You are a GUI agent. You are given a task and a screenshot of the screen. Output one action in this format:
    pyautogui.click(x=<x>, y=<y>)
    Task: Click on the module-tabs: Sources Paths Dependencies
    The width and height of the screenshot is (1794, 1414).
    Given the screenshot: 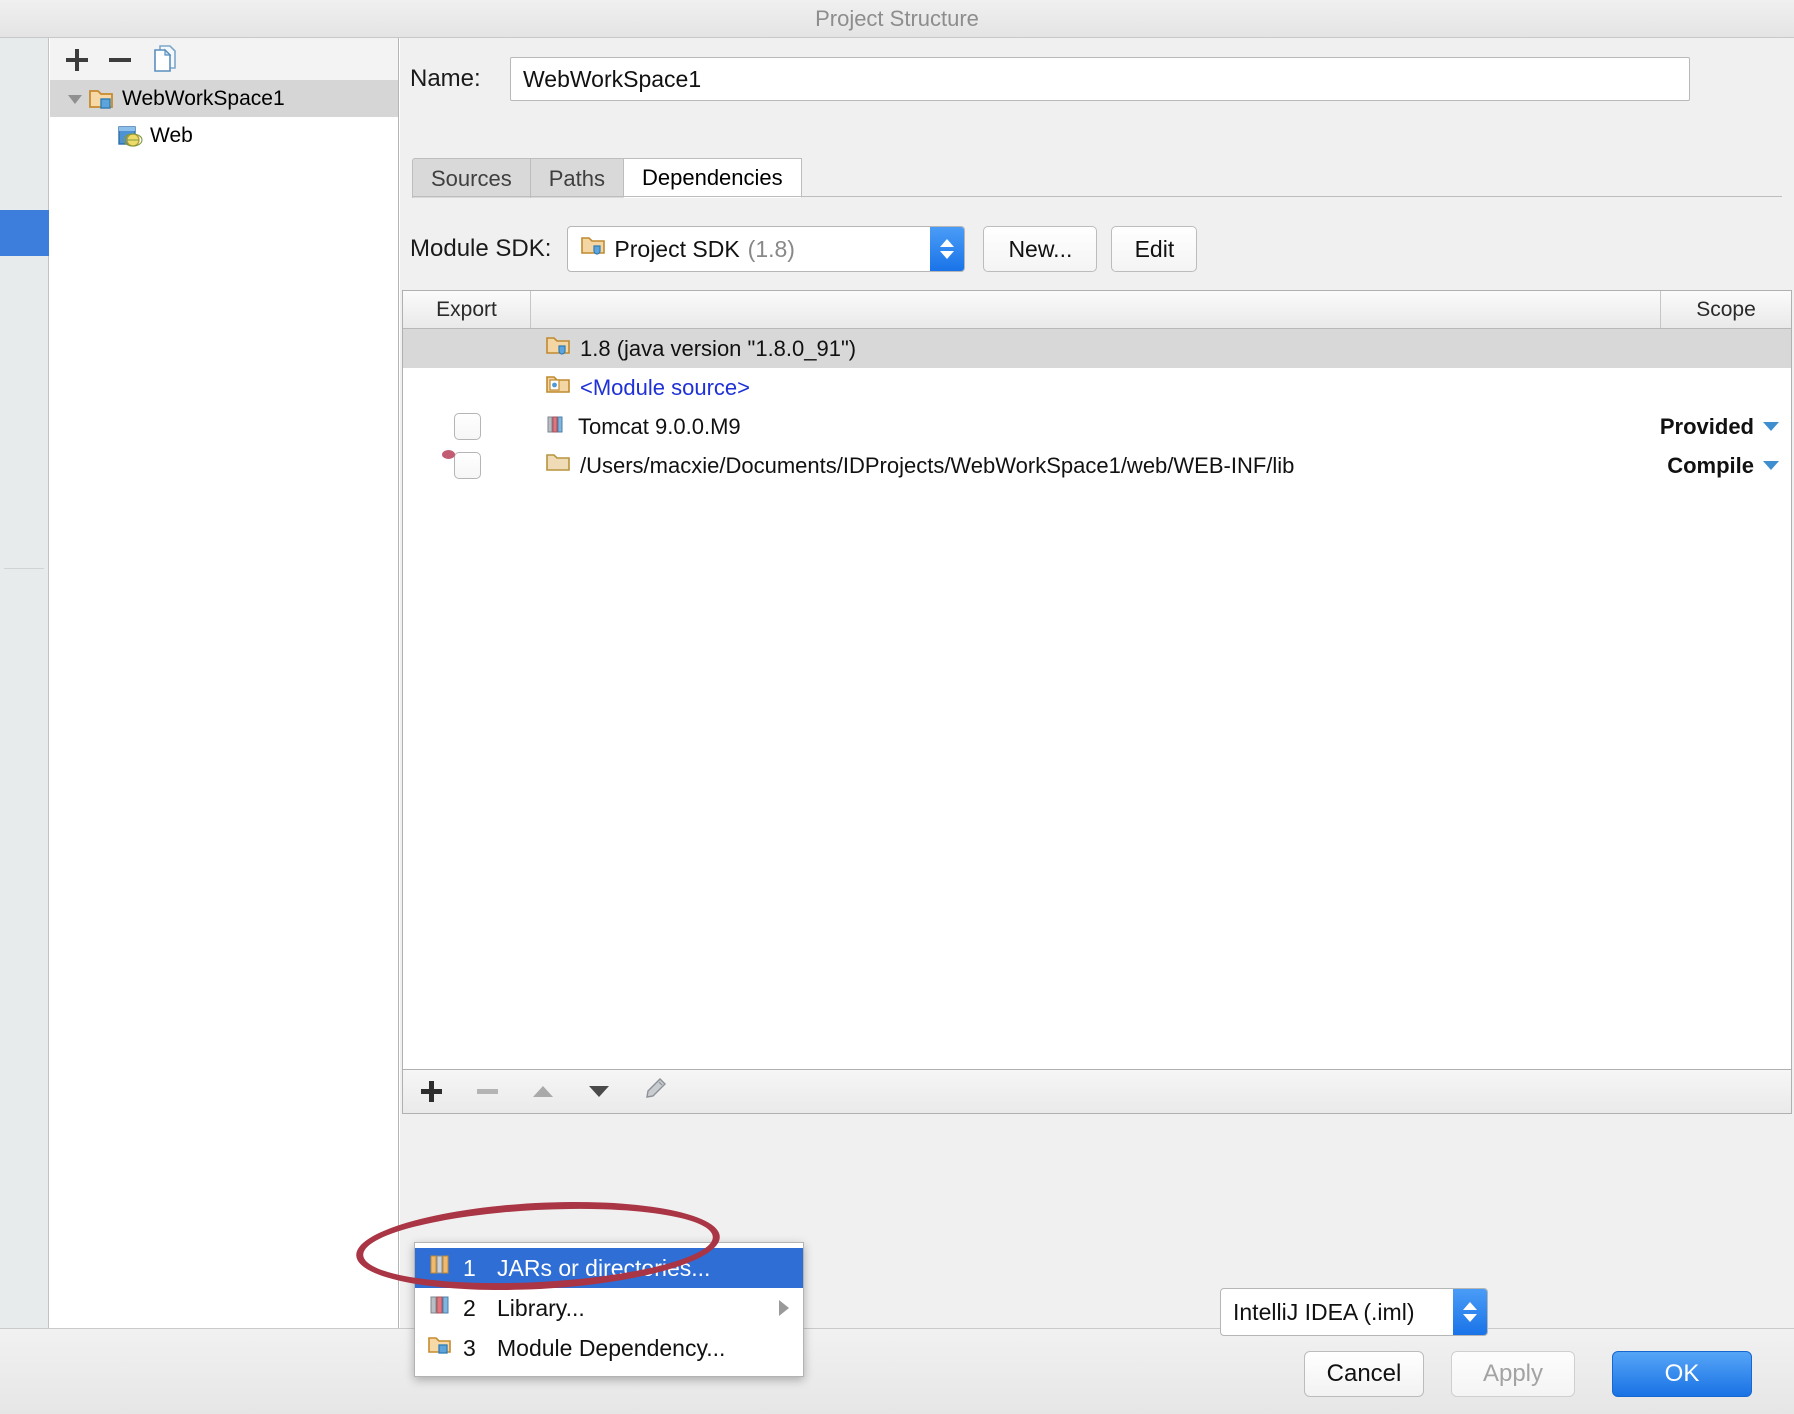 What is the action you would take?
    pyautogui.click(x=607, y=177)
    